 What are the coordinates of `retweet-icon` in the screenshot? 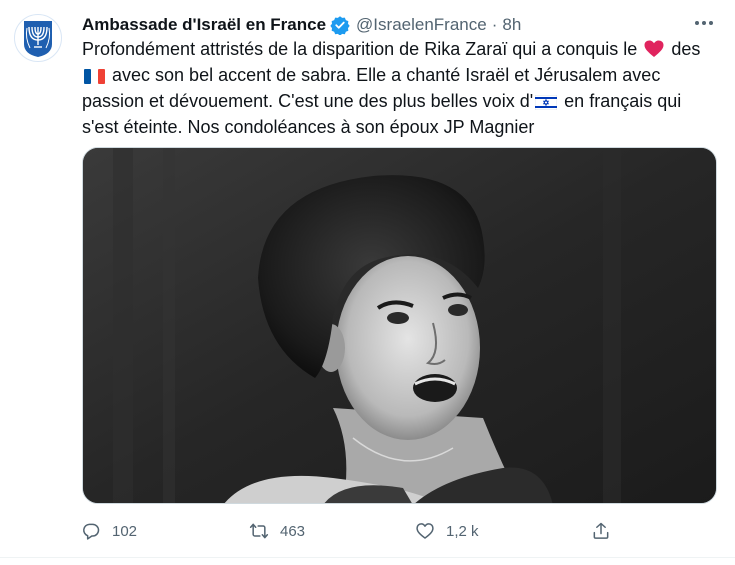 It's located at (259, 531).